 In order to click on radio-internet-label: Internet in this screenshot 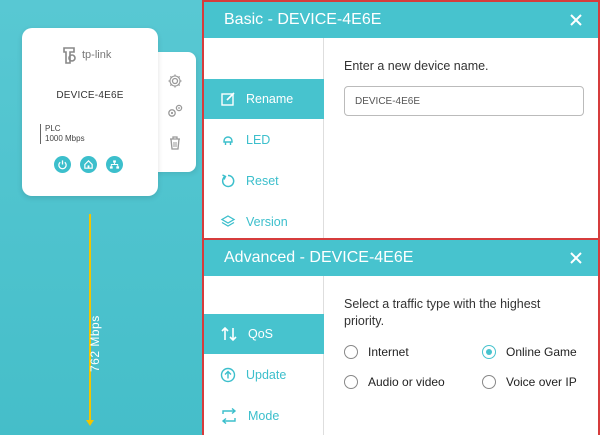, I will do `click(388, 352)`.